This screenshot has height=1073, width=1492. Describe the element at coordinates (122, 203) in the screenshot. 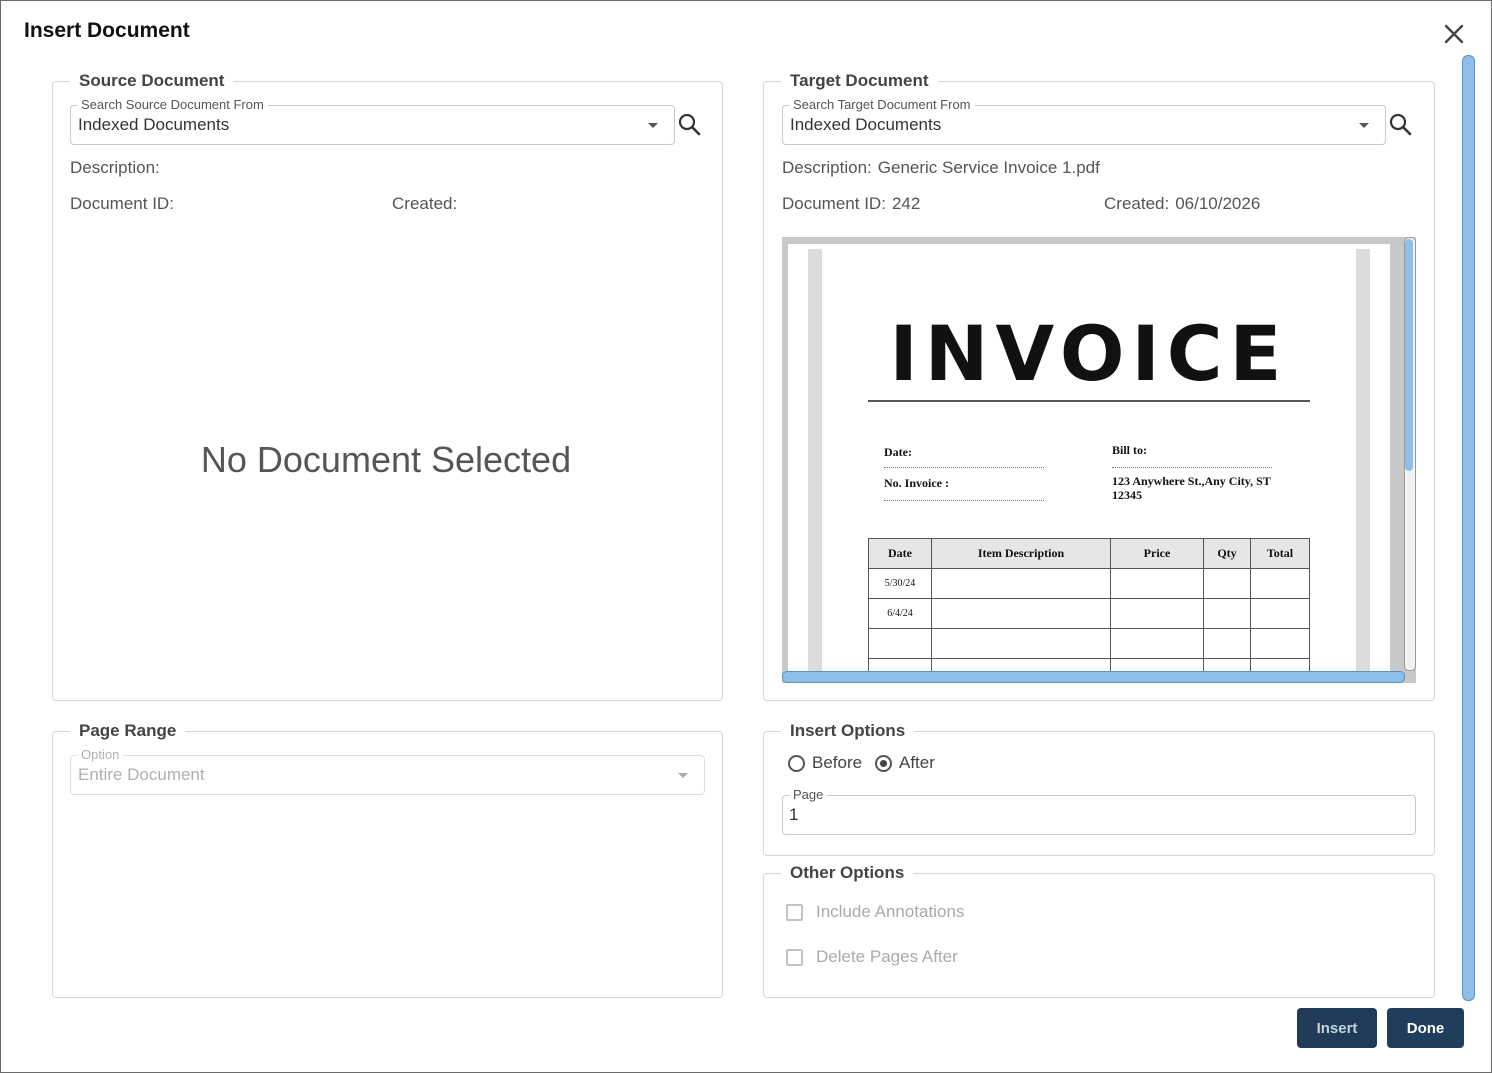

I see `source-docid-label: Document ID:` at that location.